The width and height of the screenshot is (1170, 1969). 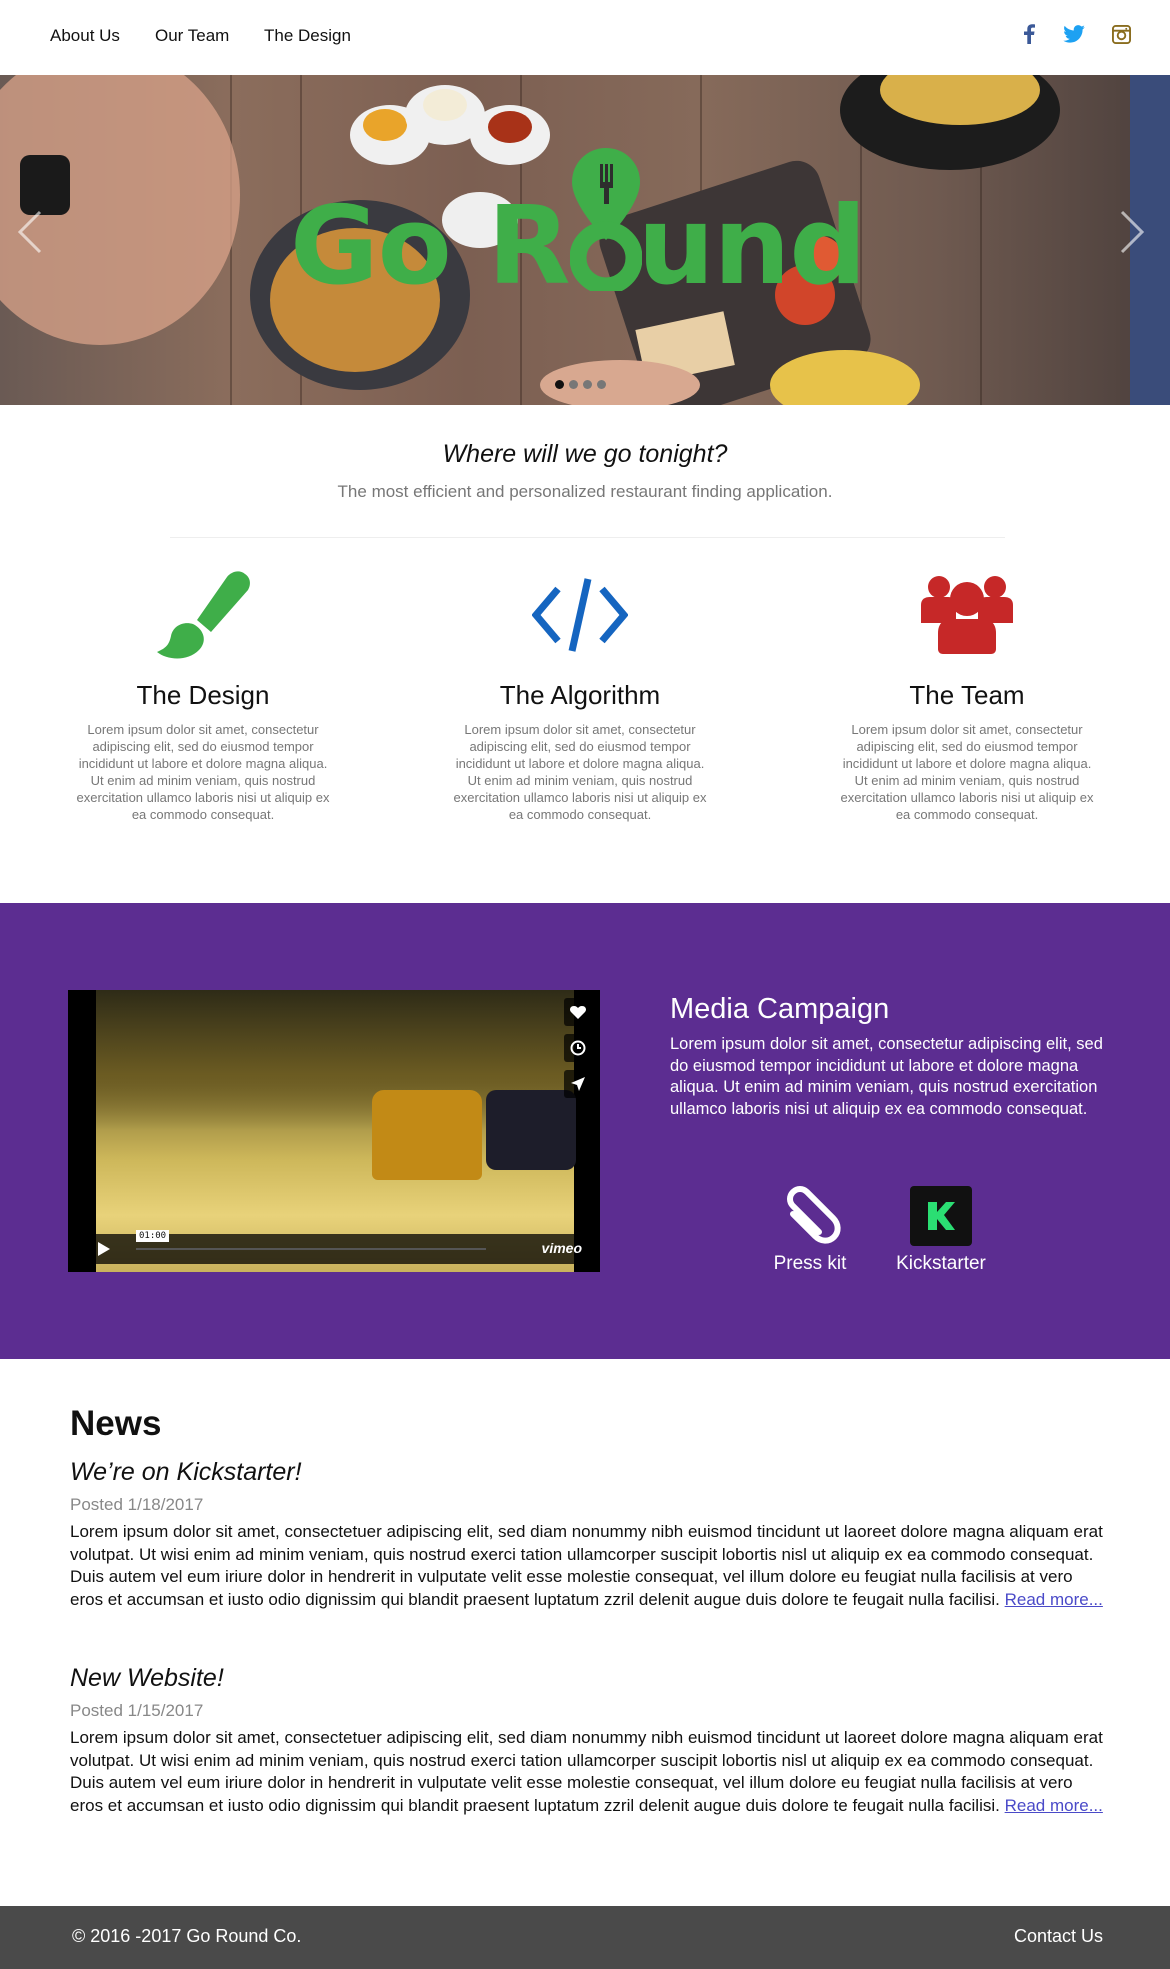 I want to click on vimeo-logo: vimeo, so click(x=562, y=1248).